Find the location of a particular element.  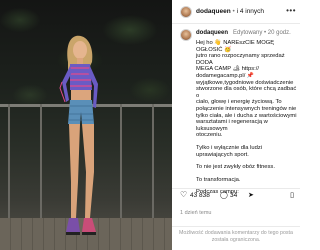

caption-line: jutro rano rozpoczynamy sprzedaż DODA is located at coordinates (240, 59).